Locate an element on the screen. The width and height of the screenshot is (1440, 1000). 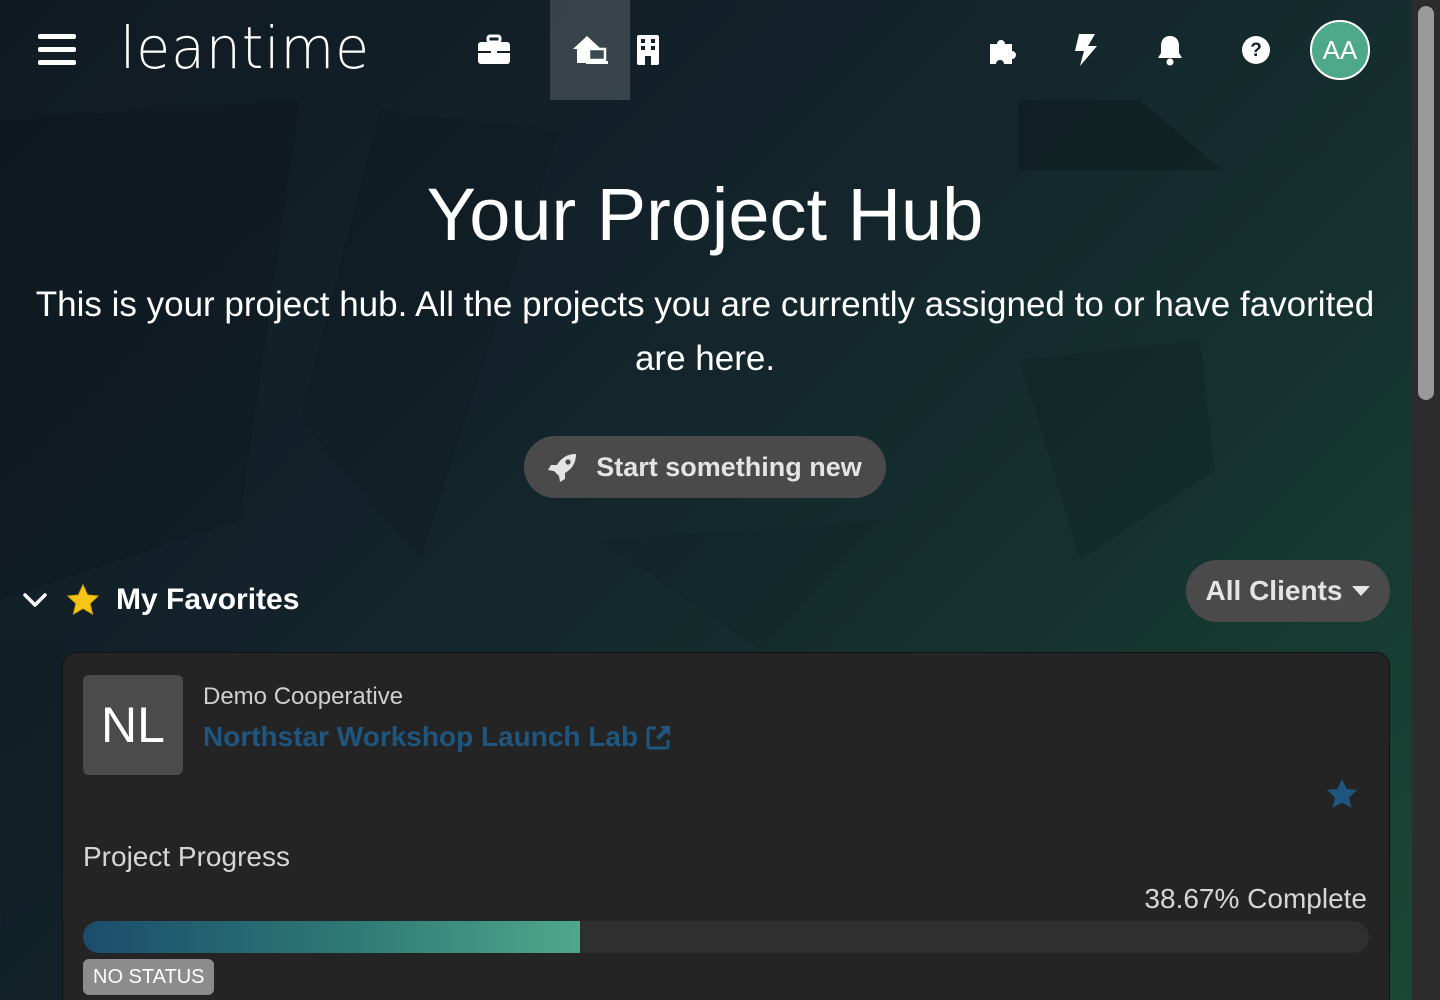
building-icon is located at coordinates (648, 50).